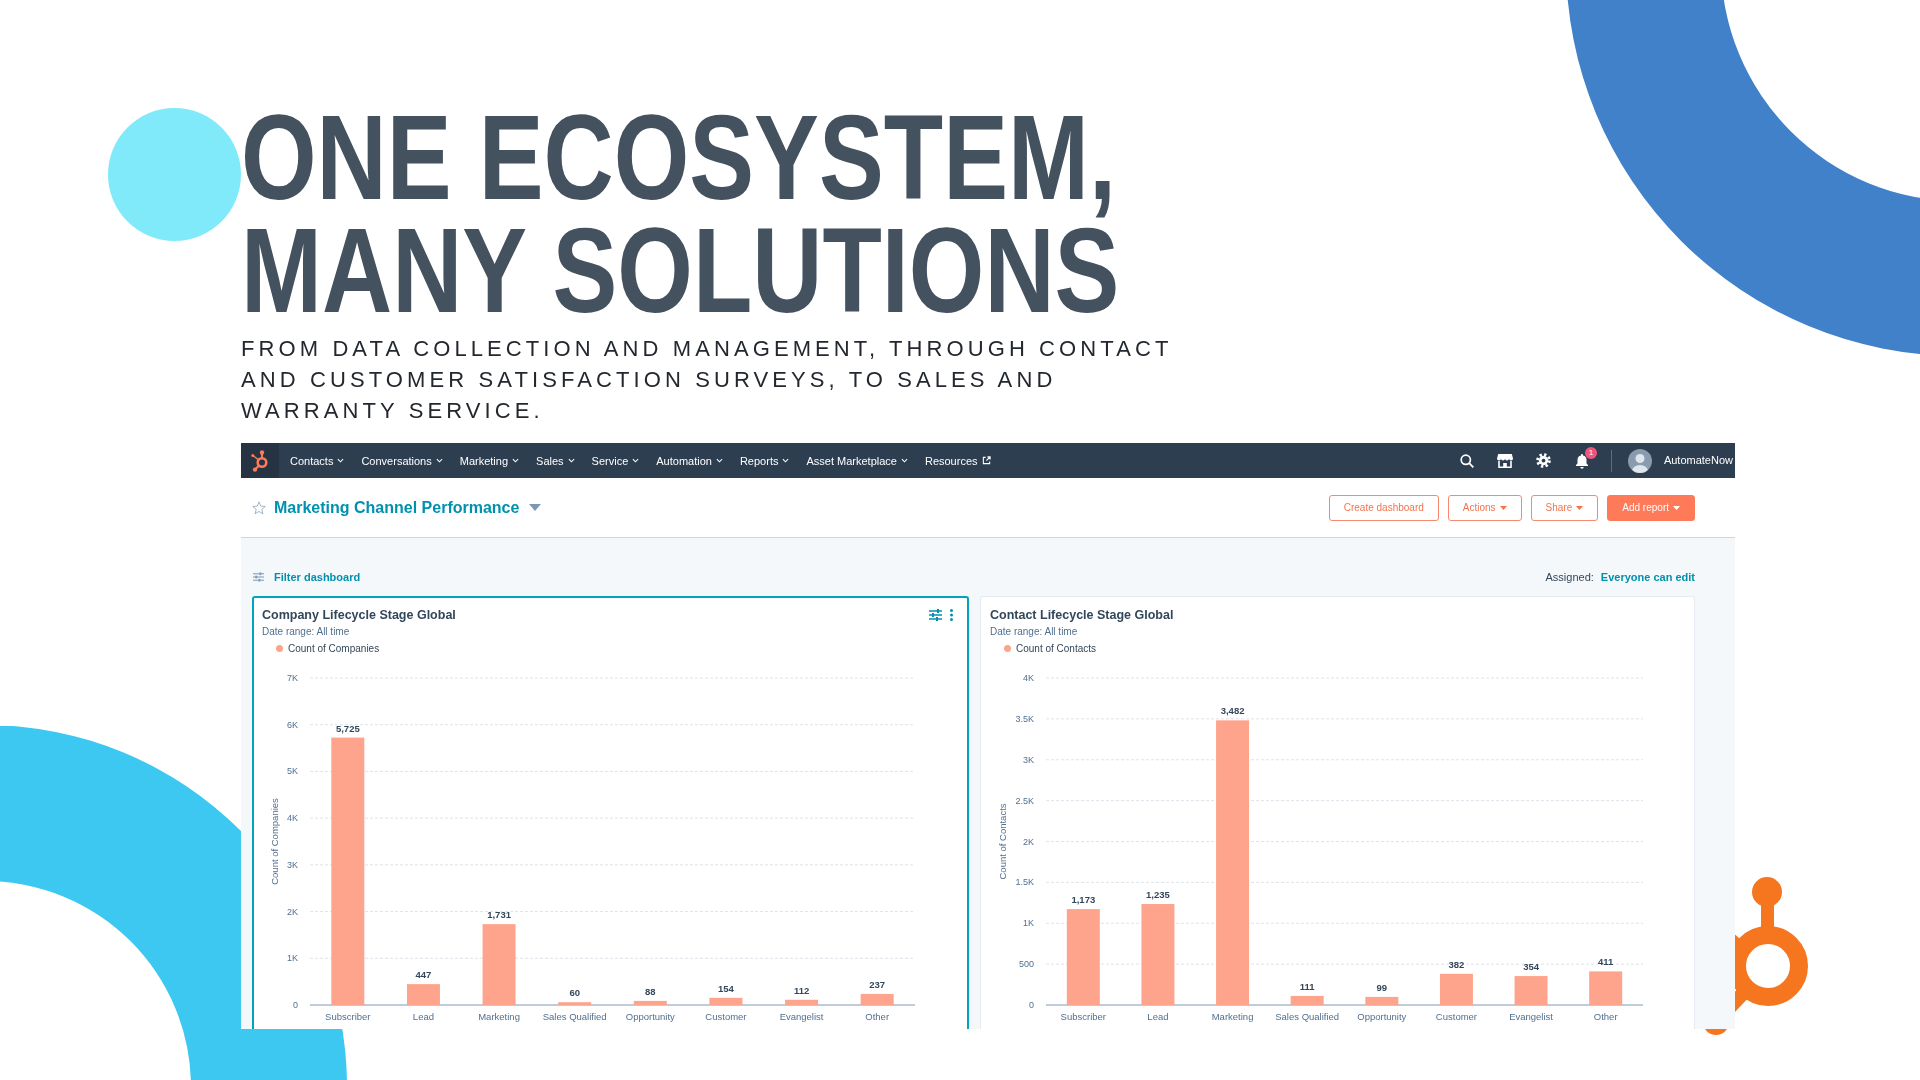  Describe the element at coordinates (423, 975) in the screenshot. I see `value-label: 447` at that location.